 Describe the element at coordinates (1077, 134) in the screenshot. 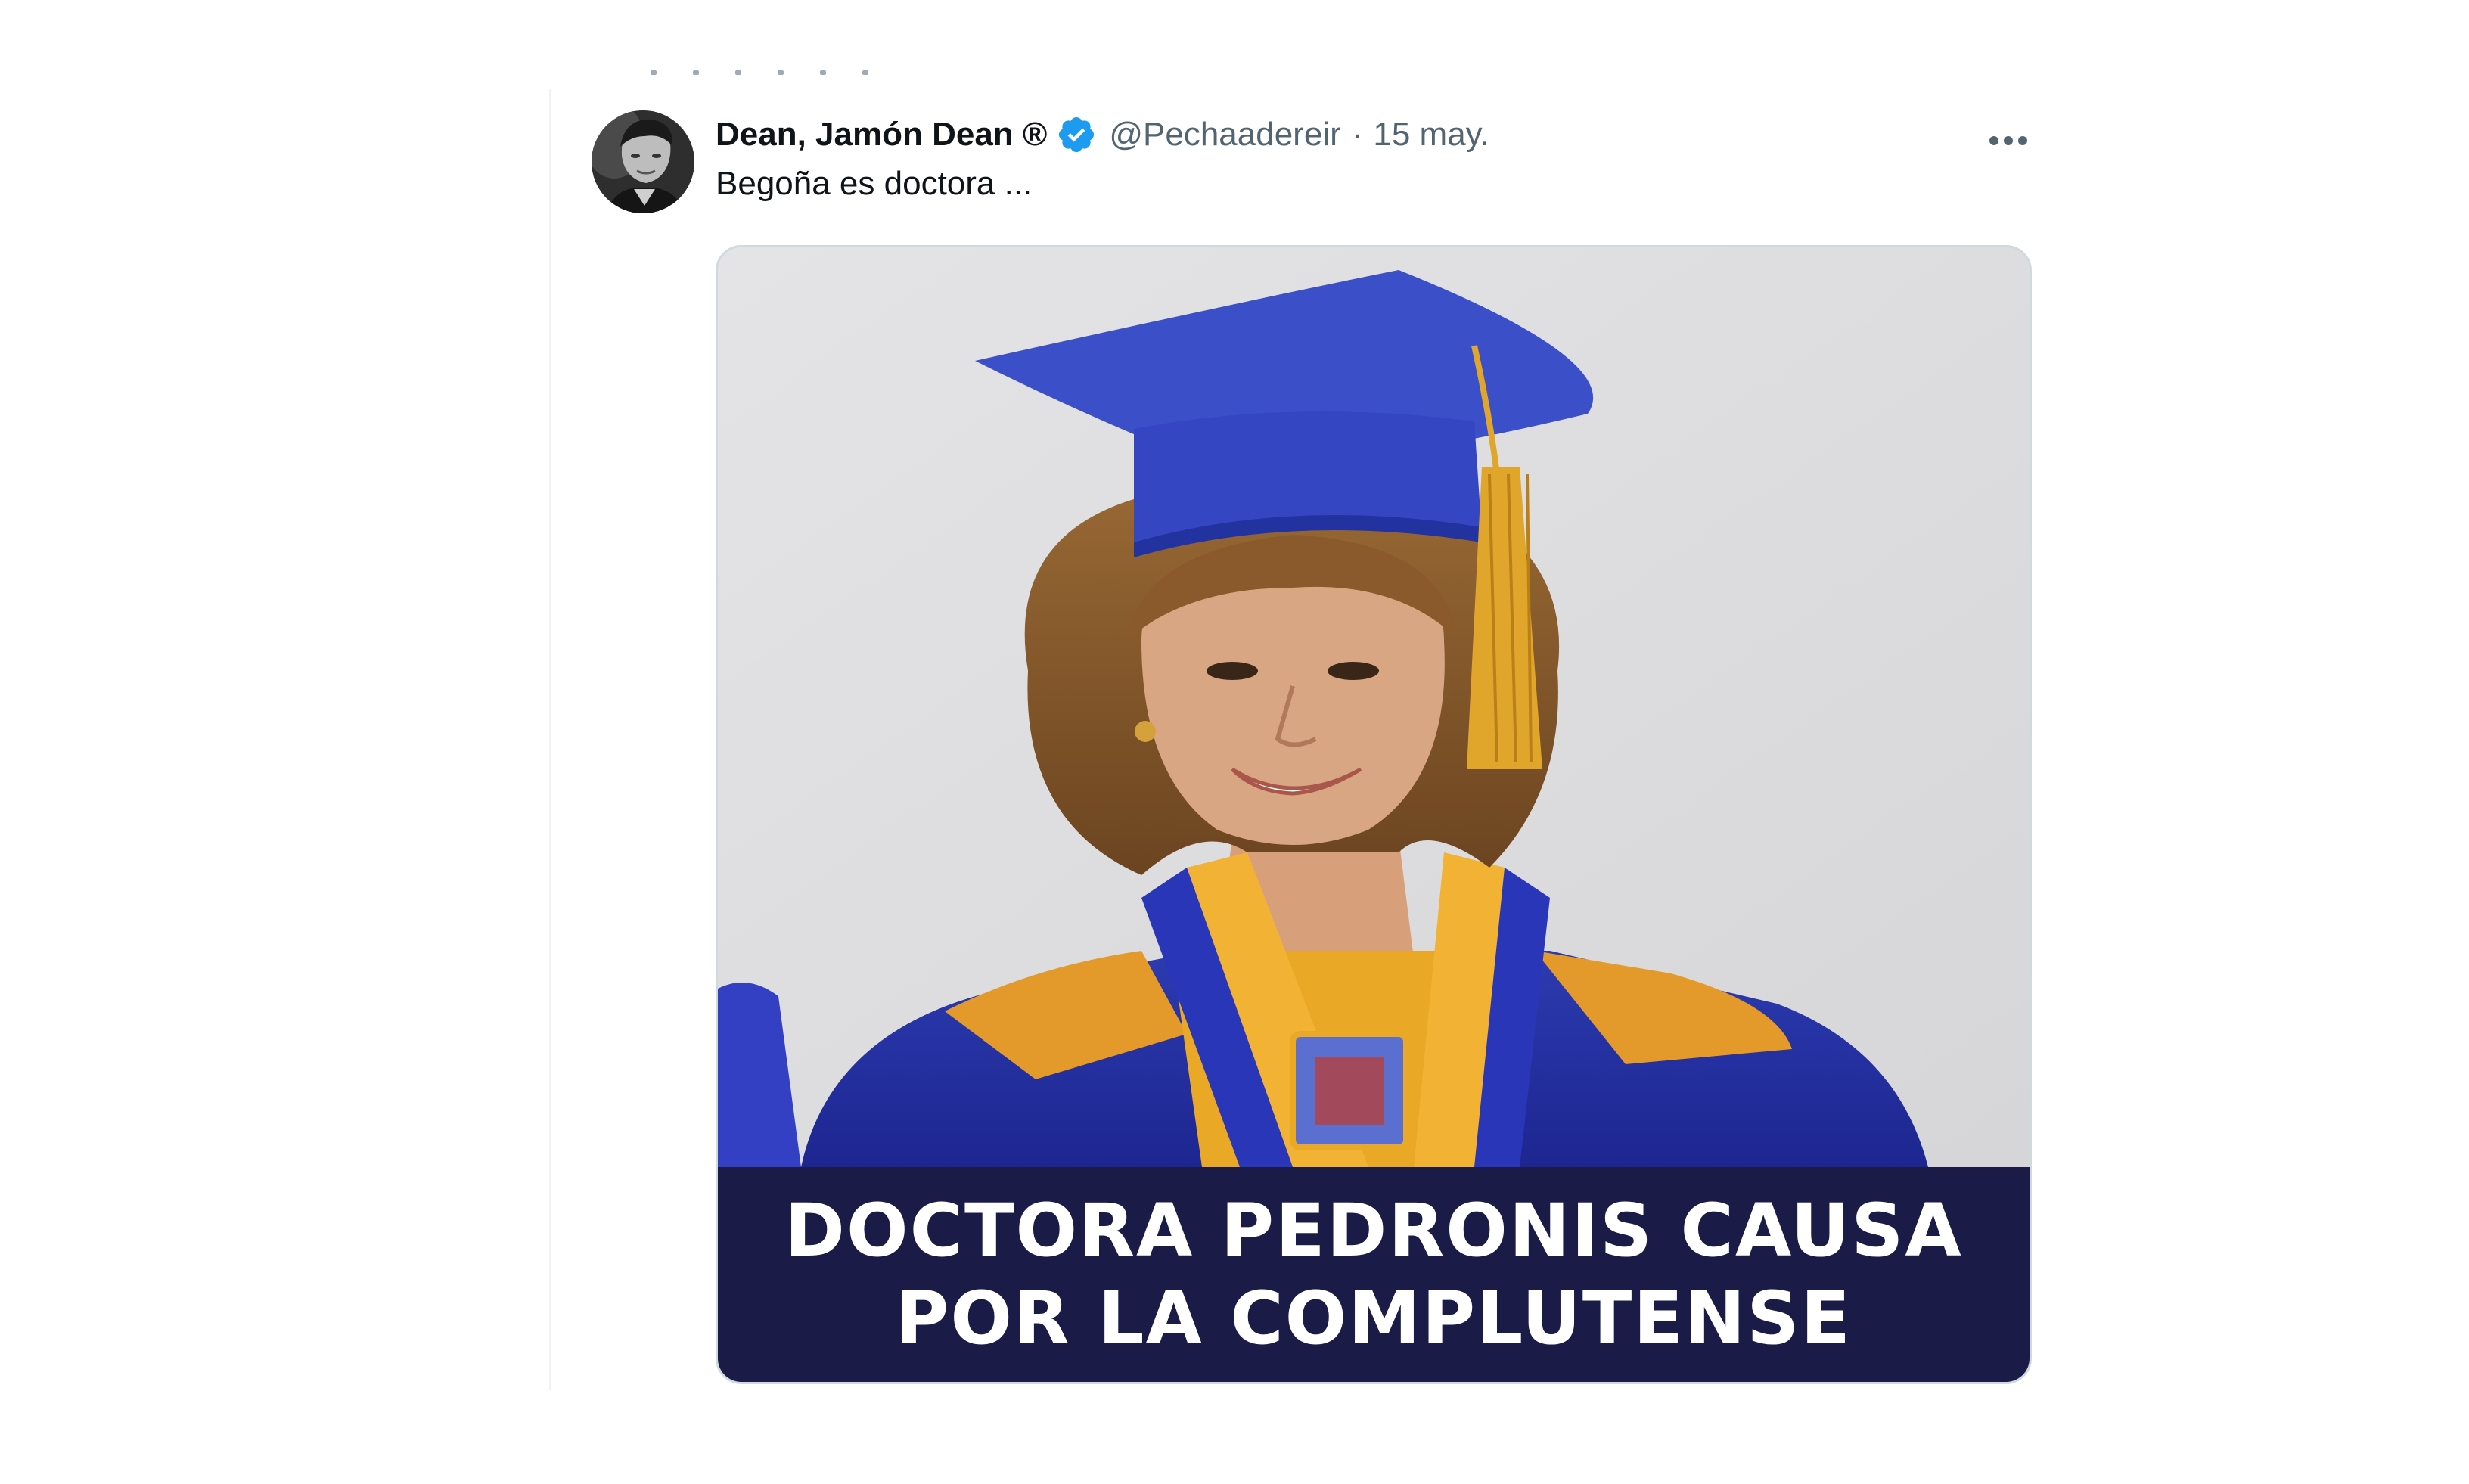

I see `verified-badge-icon` at that location.